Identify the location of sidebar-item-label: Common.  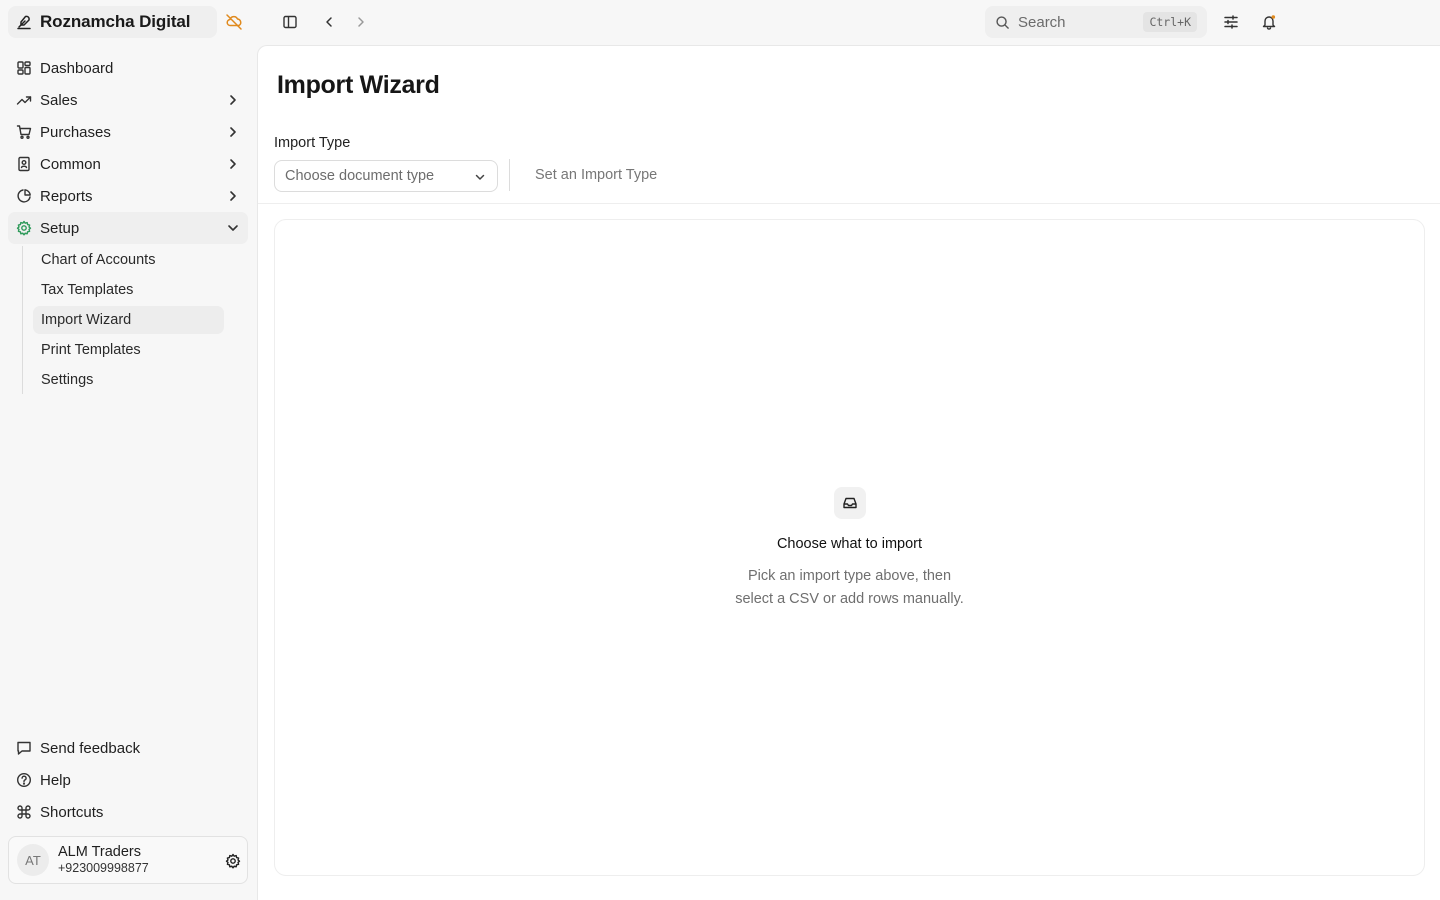
(70, 164).